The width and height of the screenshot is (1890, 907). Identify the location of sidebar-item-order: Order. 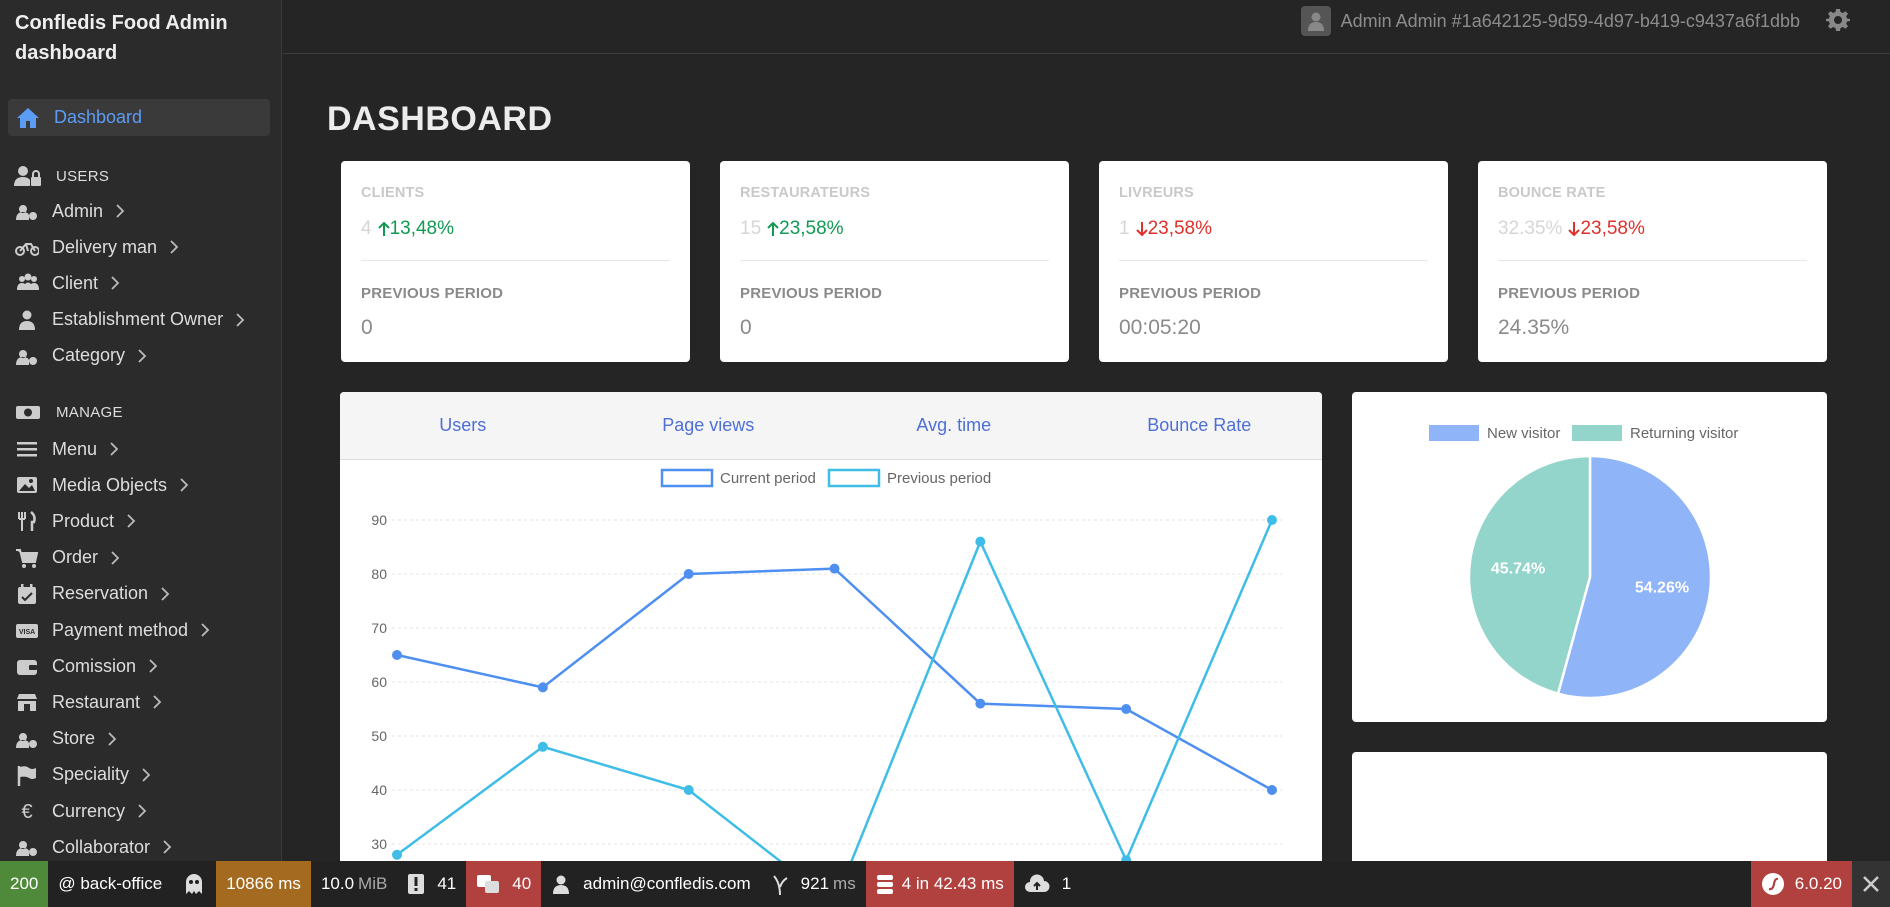
(67, 558).